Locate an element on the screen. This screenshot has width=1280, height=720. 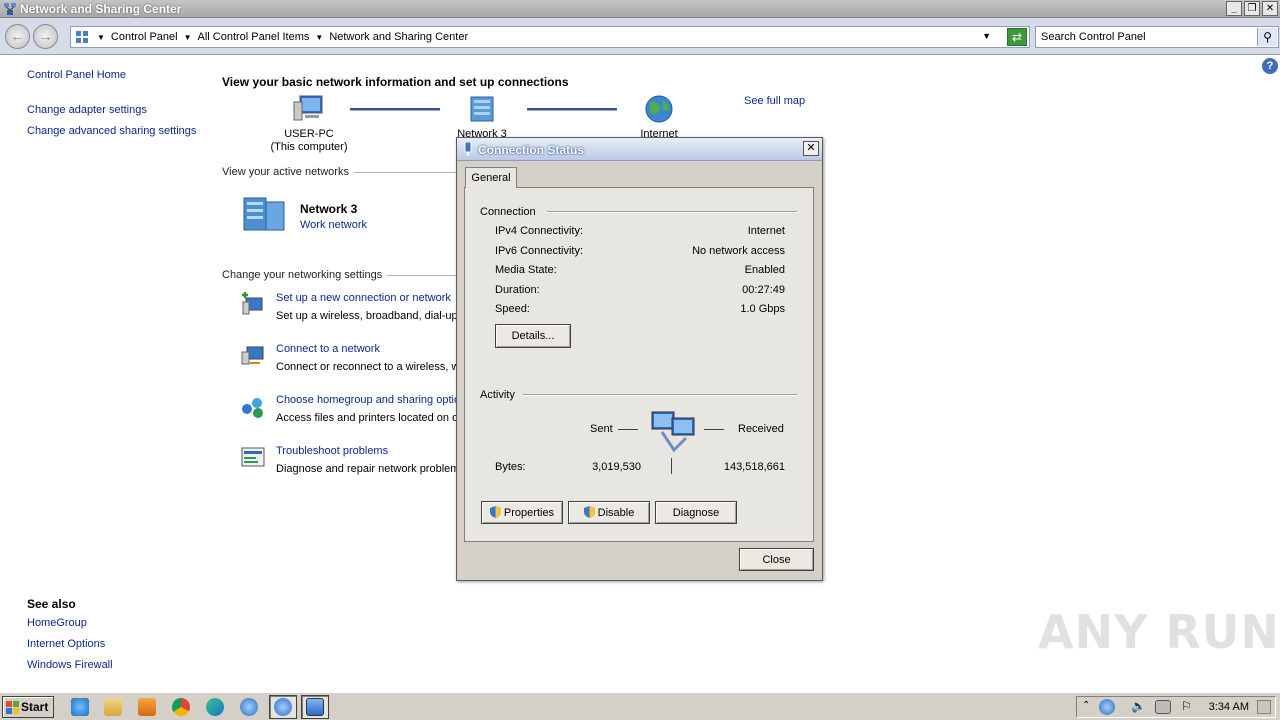
taskbar-network-center is located at coordinates (283, 707).